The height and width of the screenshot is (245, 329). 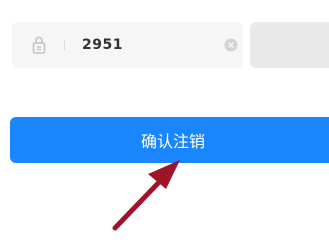 I want to click on verification-code-field, so click(x=127, y=45).